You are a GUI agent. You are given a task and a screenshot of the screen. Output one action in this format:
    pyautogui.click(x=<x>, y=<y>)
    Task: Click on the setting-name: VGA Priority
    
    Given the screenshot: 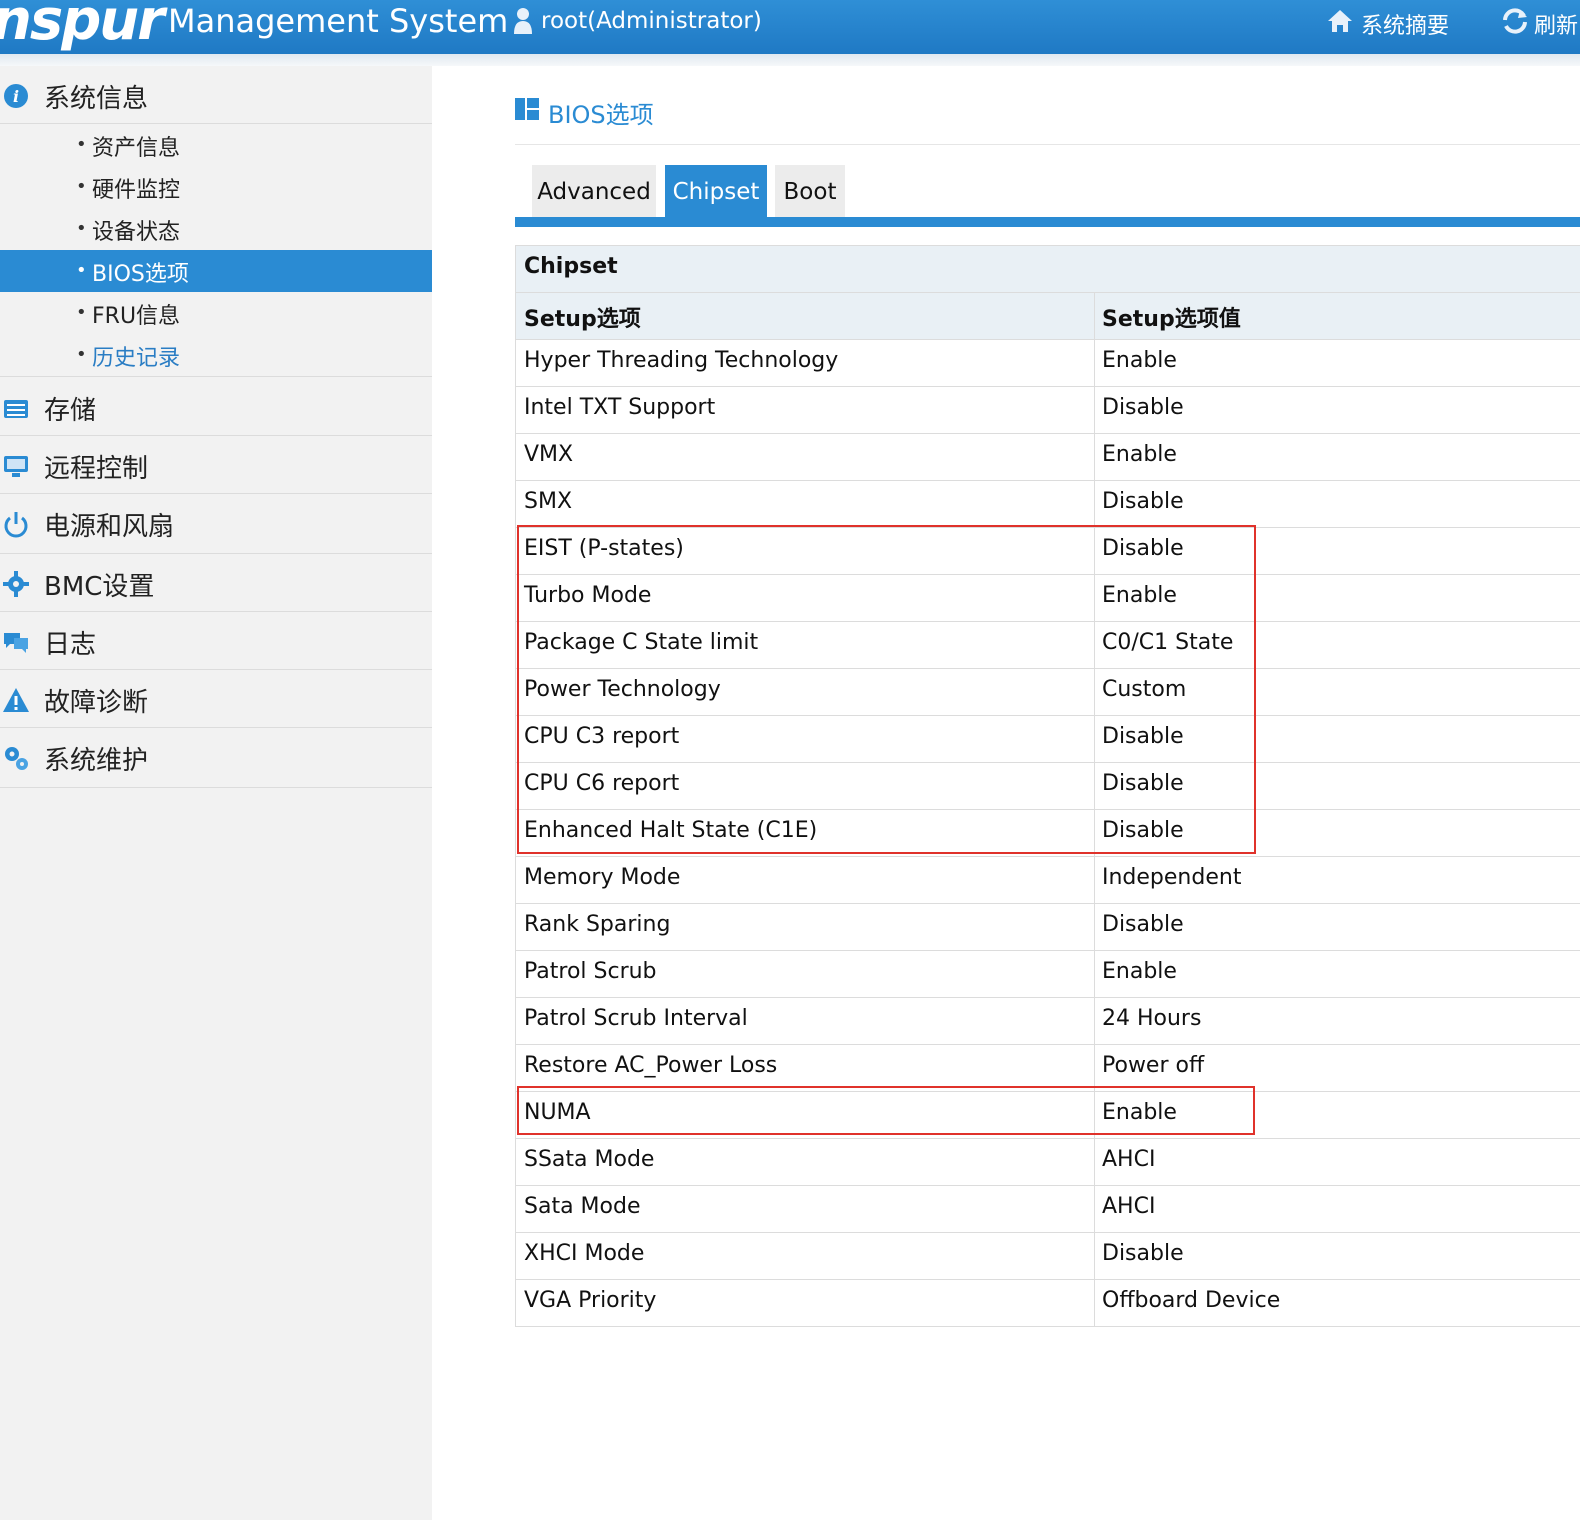 What is the action you would take?
    pyautogui.click(x=590, y=1300)
    